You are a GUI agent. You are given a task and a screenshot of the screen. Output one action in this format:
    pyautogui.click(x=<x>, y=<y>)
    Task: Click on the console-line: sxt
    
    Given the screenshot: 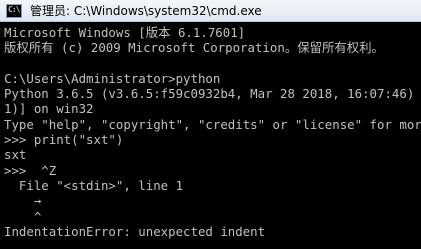 What is the action you would take?
    pyautogui.click(x=15, y=155)
    